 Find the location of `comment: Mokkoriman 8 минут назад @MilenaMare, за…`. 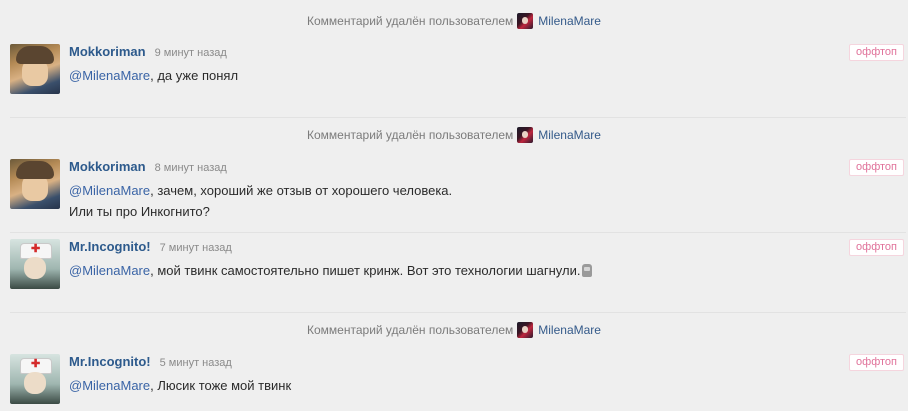

comment: Mokkoriman 8 минут назад @MilenaMare, за… is located at coordinates (458, 189).